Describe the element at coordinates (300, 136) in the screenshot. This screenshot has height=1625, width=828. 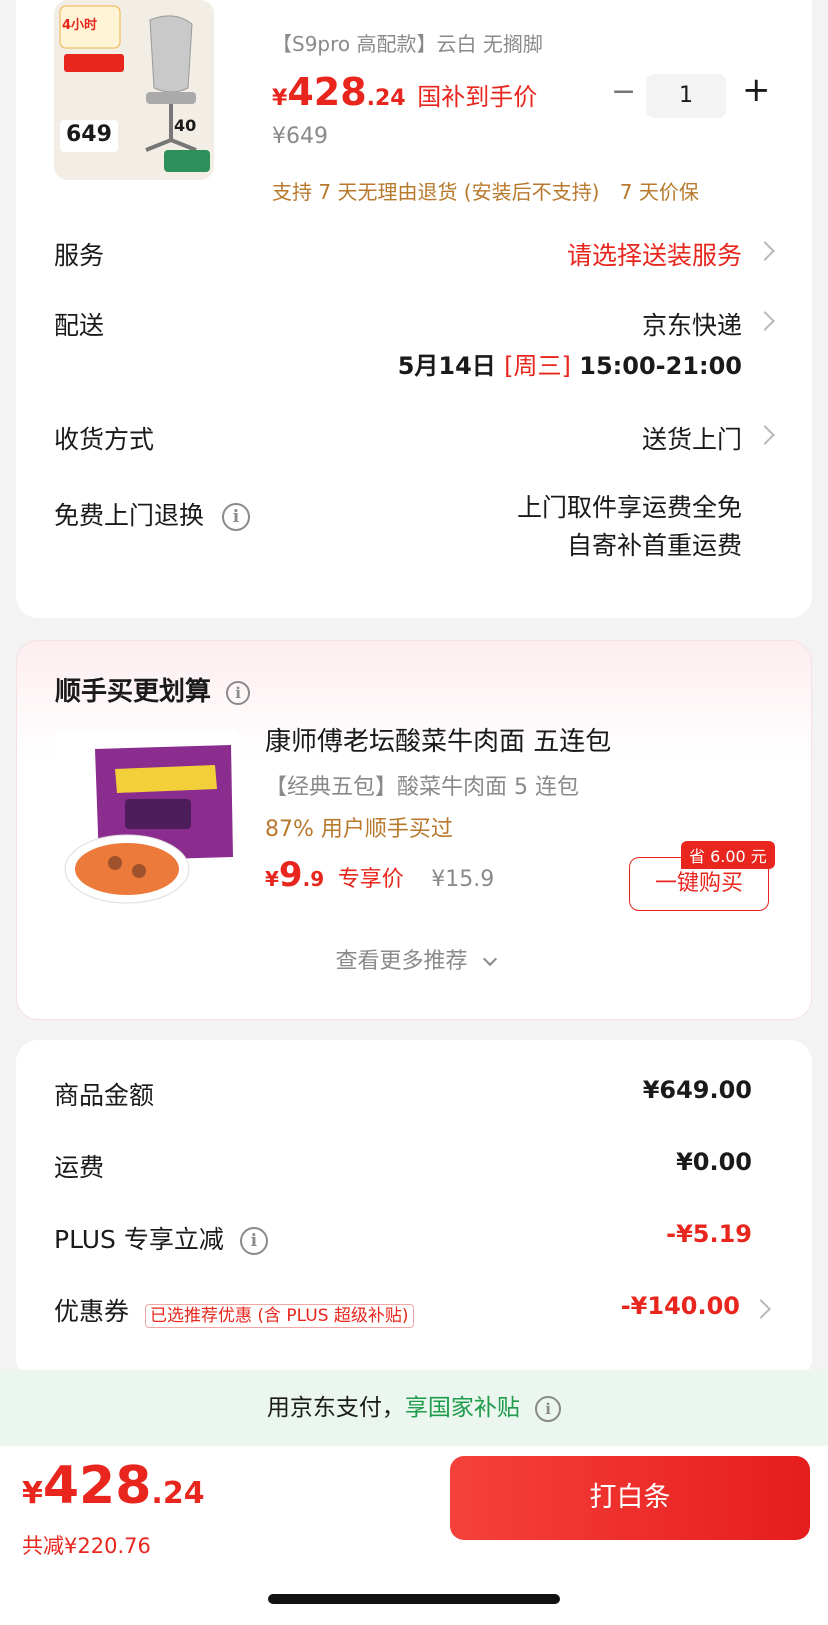
I see `original-price: ¥649` at that location.